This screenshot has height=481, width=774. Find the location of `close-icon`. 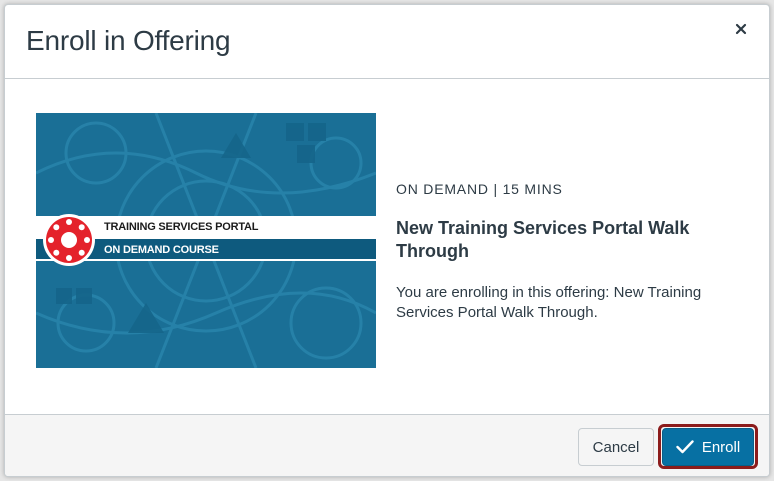

close-icon is located at coordinates (741, 29).